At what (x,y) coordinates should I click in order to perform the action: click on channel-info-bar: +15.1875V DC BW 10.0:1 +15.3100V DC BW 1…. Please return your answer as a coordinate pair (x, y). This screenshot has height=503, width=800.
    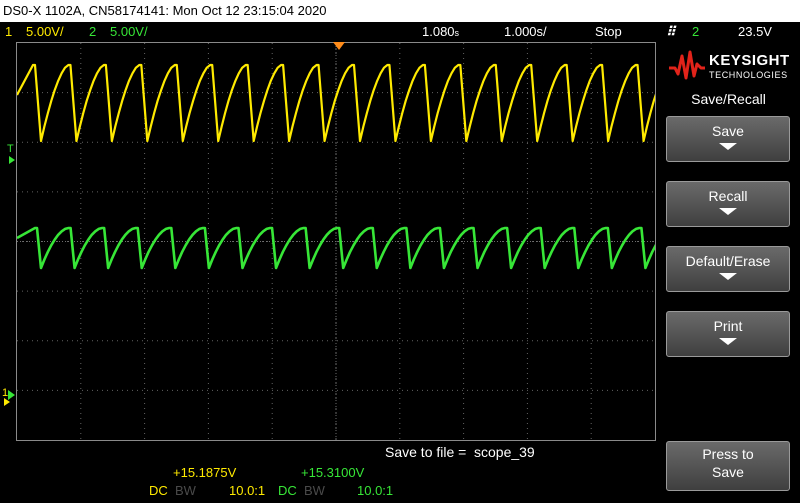
    Looking at the image, I should click on (328, 482).